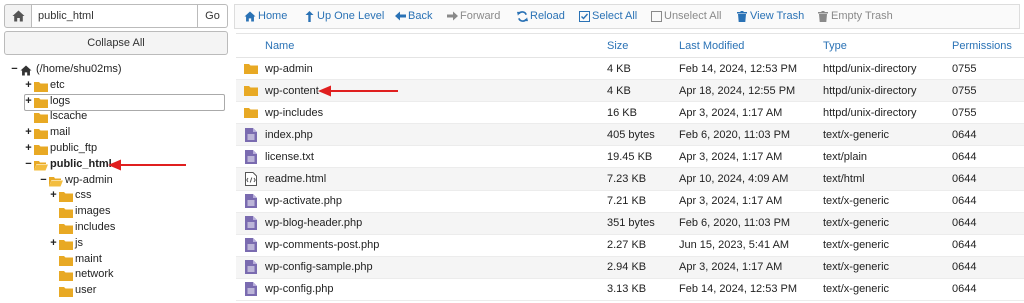  I want to click on back-button-label: Back, so click(420, 16).